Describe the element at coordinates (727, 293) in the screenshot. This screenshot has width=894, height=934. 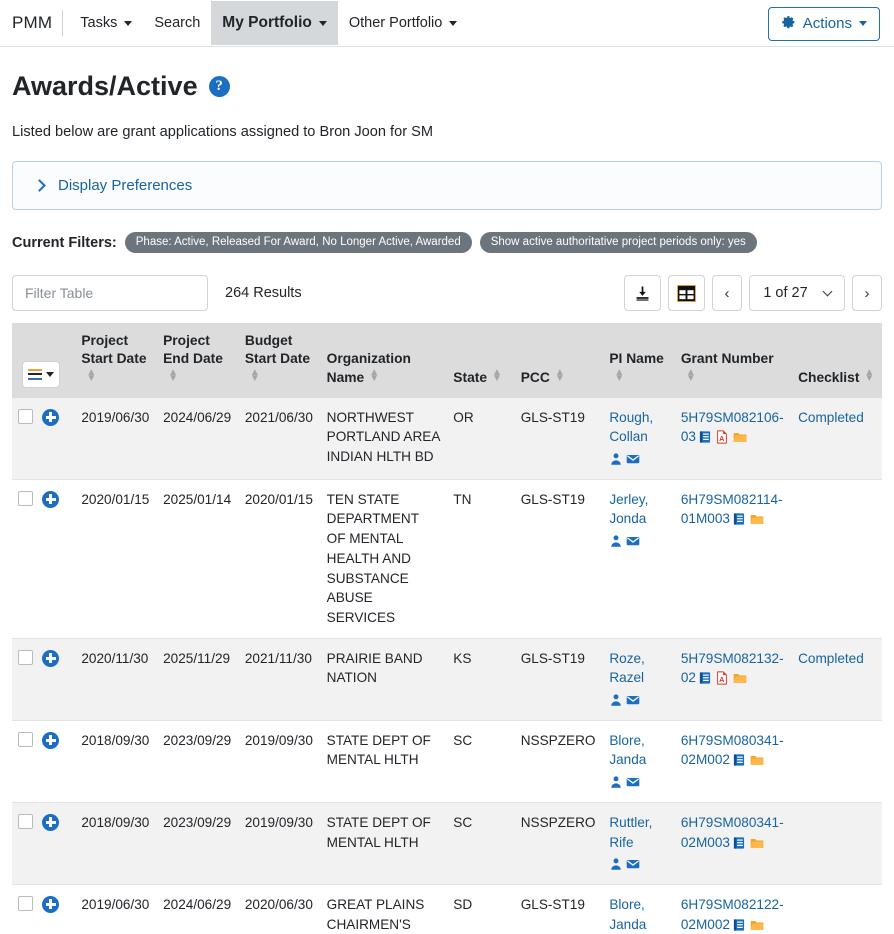
I see `previous-page-button: ‹` at that location.